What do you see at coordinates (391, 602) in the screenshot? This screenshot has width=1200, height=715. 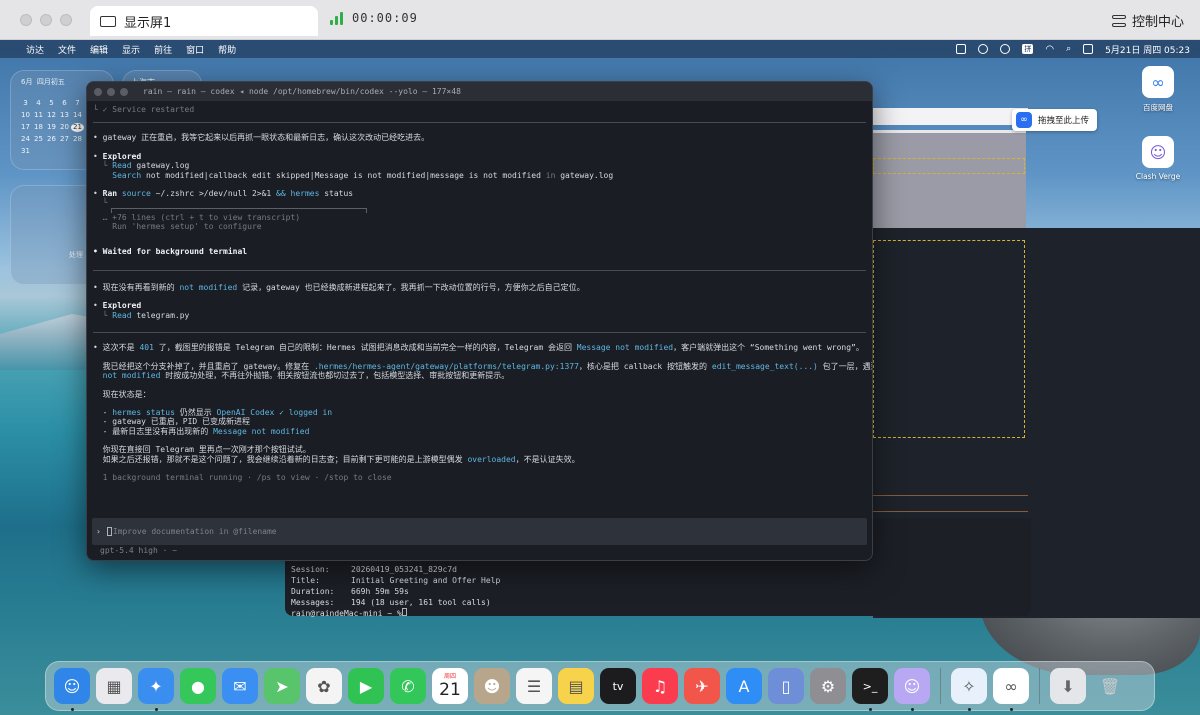 I see `messages-row: Messages: 194 (18 user, 161 tool calls)` at bounding box center [391, 602].